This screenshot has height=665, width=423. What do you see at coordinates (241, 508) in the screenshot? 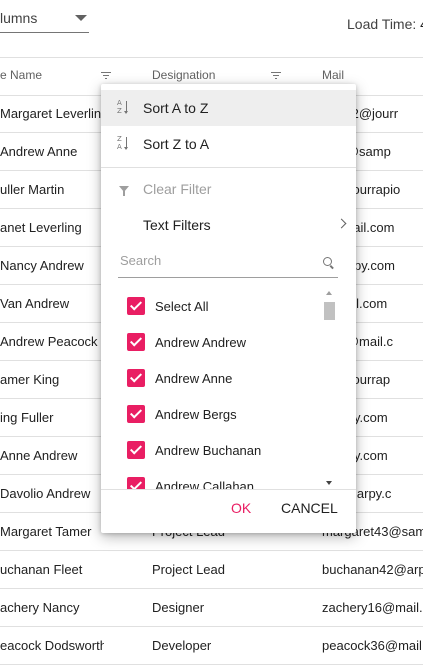
I see `ok-button: OK` at bounding box center [241, 508].